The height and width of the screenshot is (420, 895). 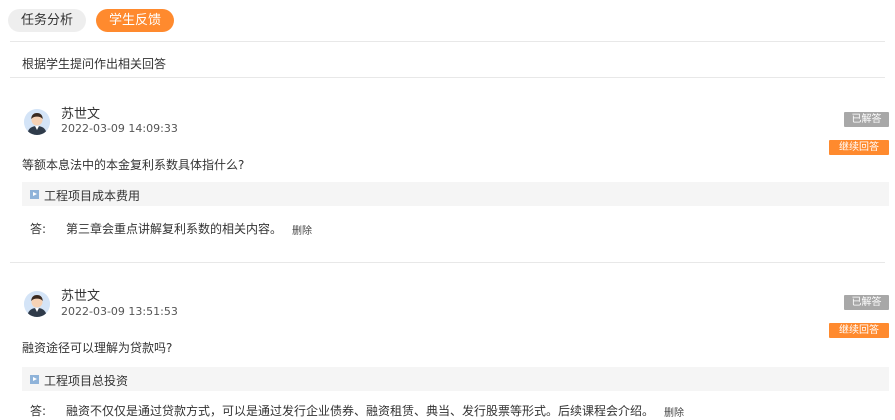 I want to click on user-avatar-icon, so click(x=37, y=304).